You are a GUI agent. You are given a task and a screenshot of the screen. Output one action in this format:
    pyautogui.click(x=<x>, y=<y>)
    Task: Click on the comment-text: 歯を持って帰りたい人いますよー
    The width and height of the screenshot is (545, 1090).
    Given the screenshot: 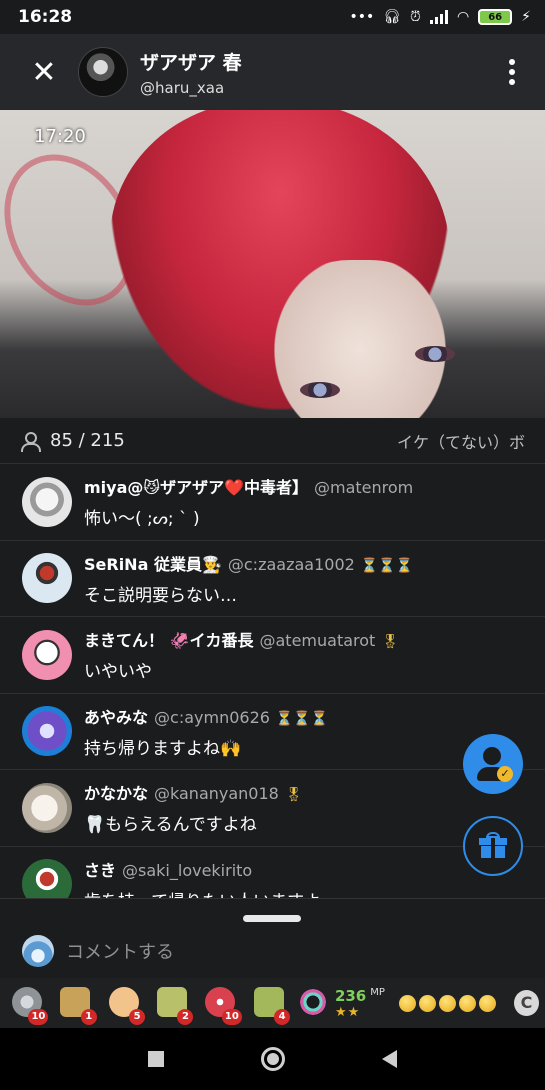 What is the action you would take?
    pyautogui.click(x=211, y=892)
    